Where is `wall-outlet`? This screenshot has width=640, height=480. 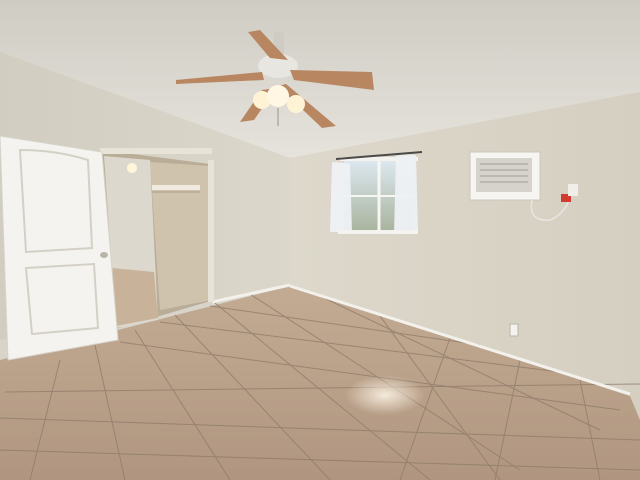
wall-outlet is located at coordinates (514, 330).